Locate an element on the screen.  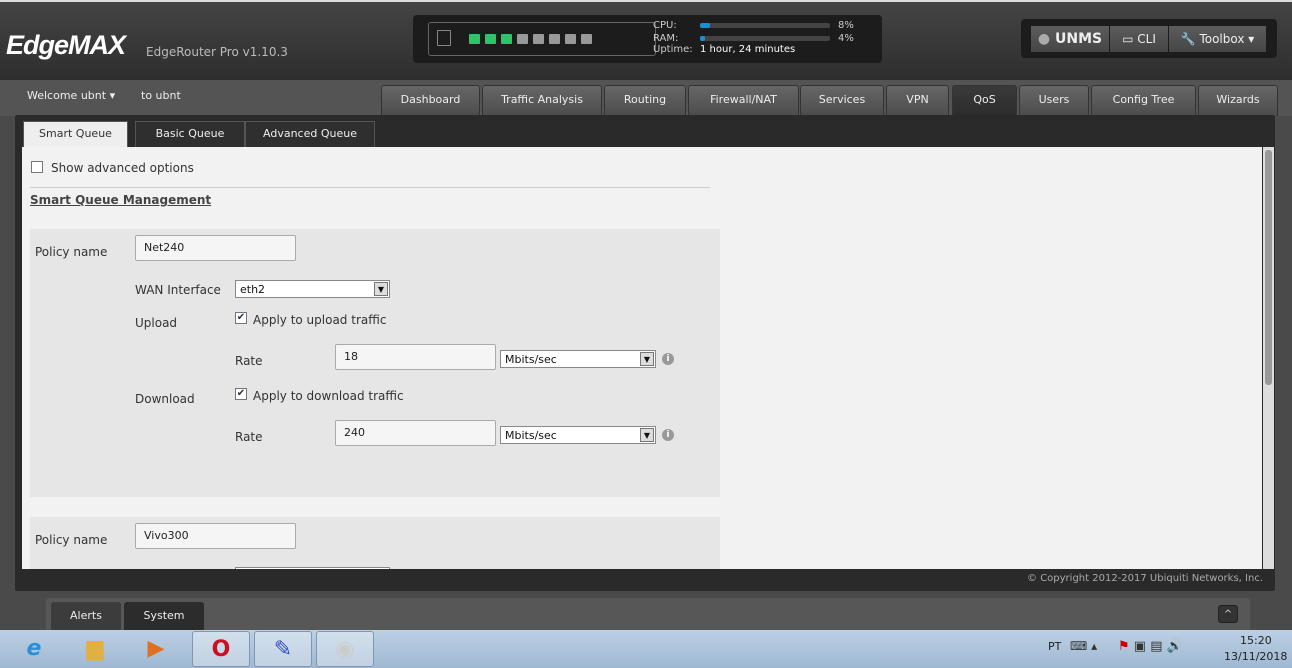
nav-tab-services: Services is located at coordinates (842, 100).